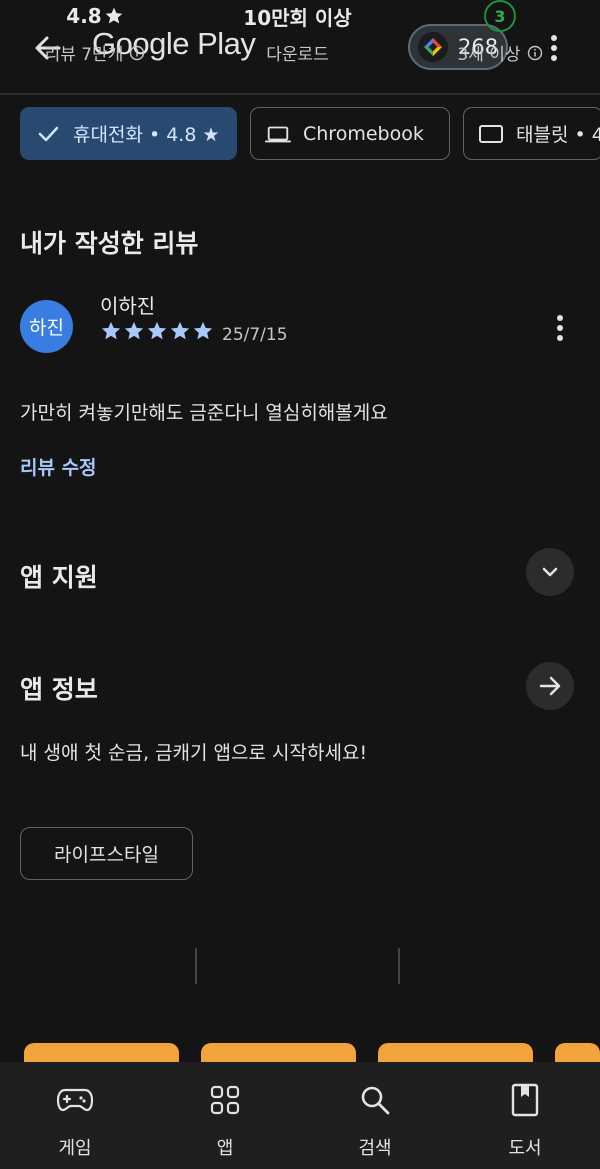 This screenshot has height=1169, width=600. What do you see at coordinates (491, 134) in the screenshot?
I see `tablet-icon` at bounding box center [491, 134].